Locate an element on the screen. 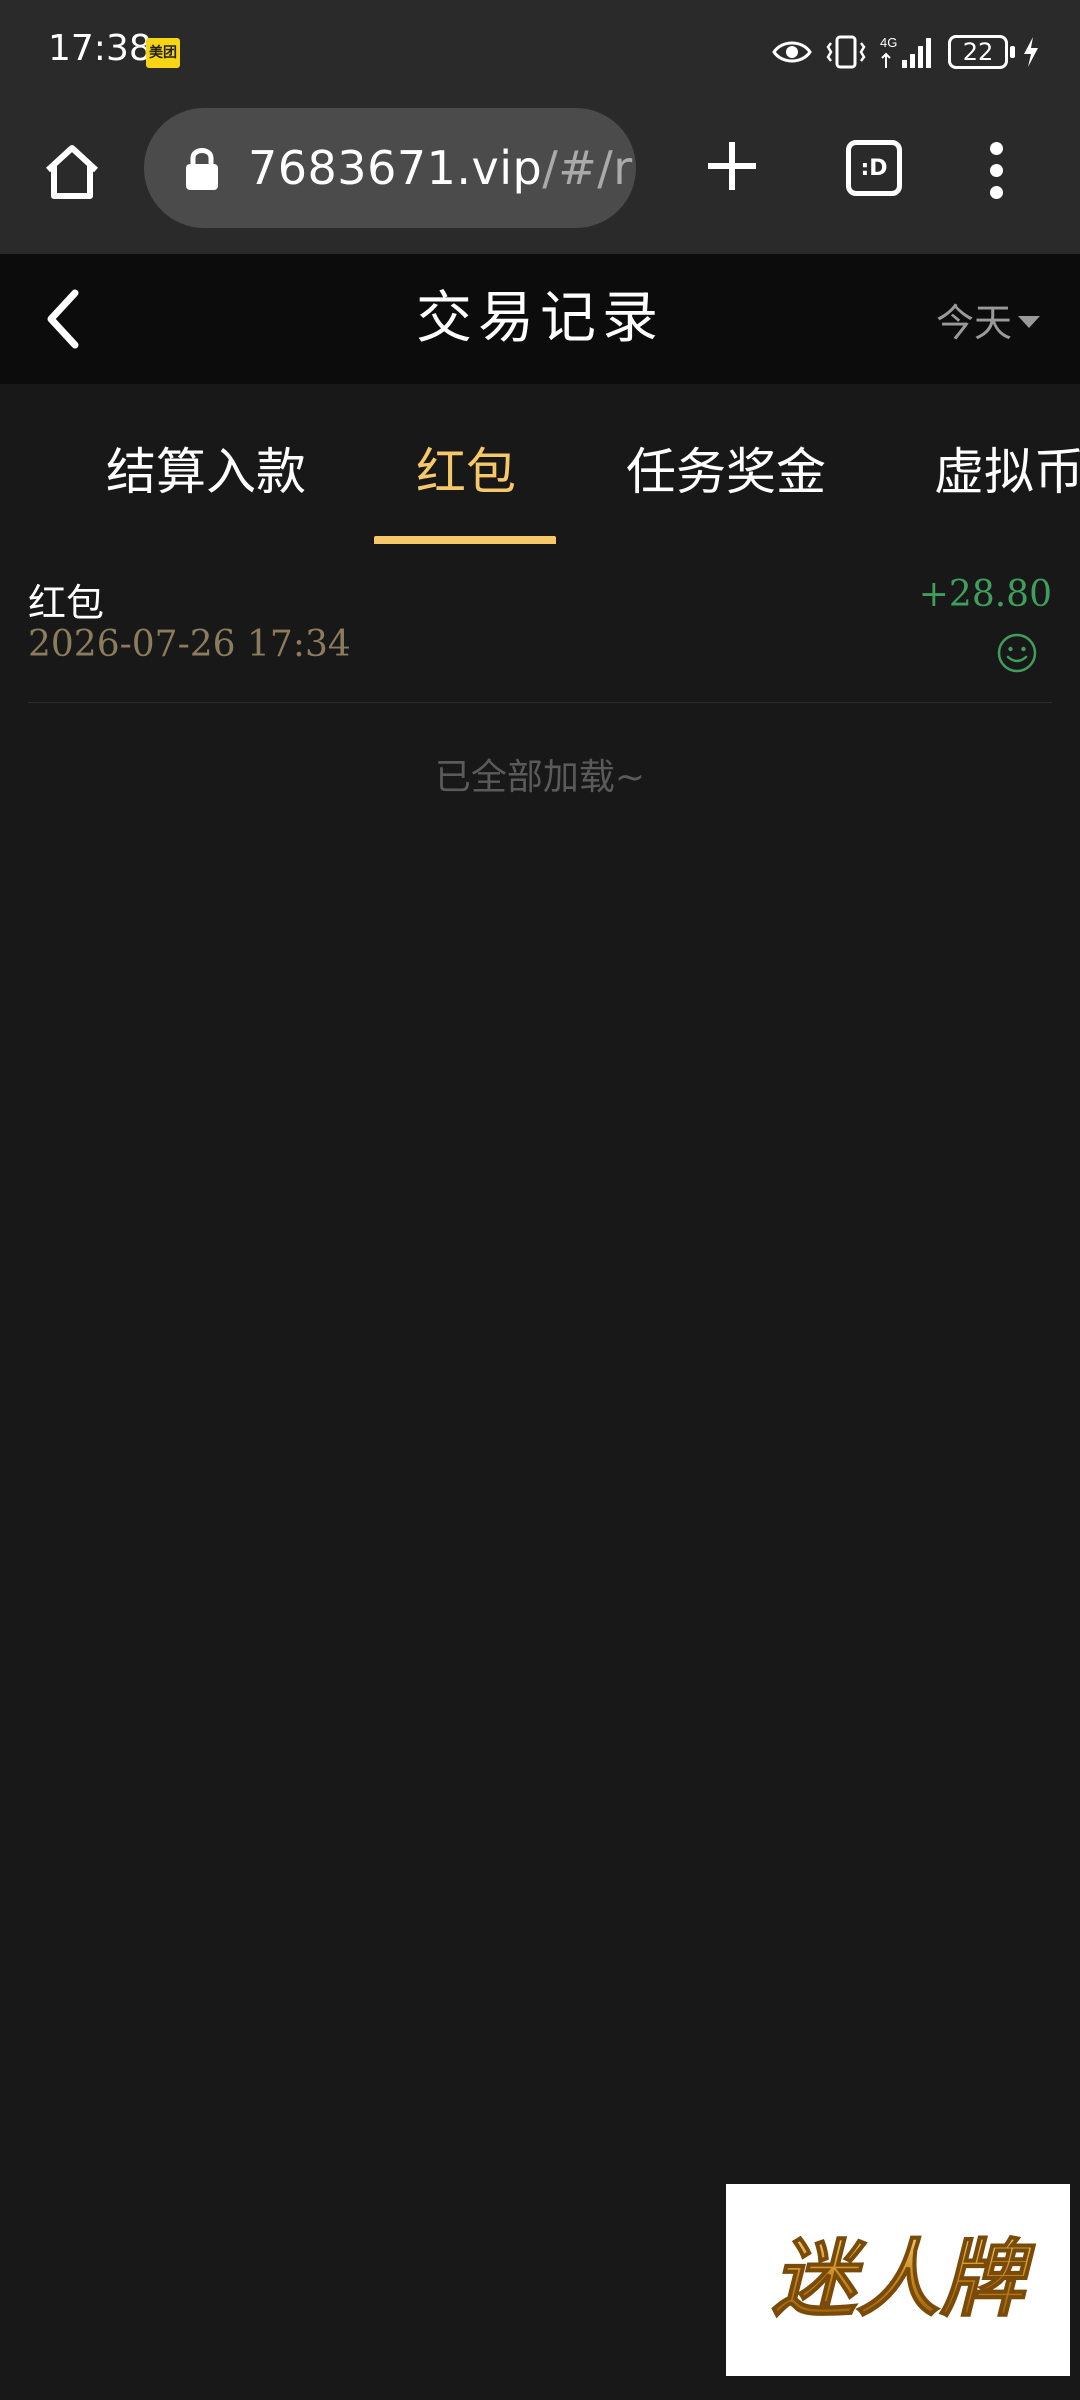 The width and height of the screenshot is (1080, 2400). status-icons: 4G 22 is located at coordinates (906, 52).